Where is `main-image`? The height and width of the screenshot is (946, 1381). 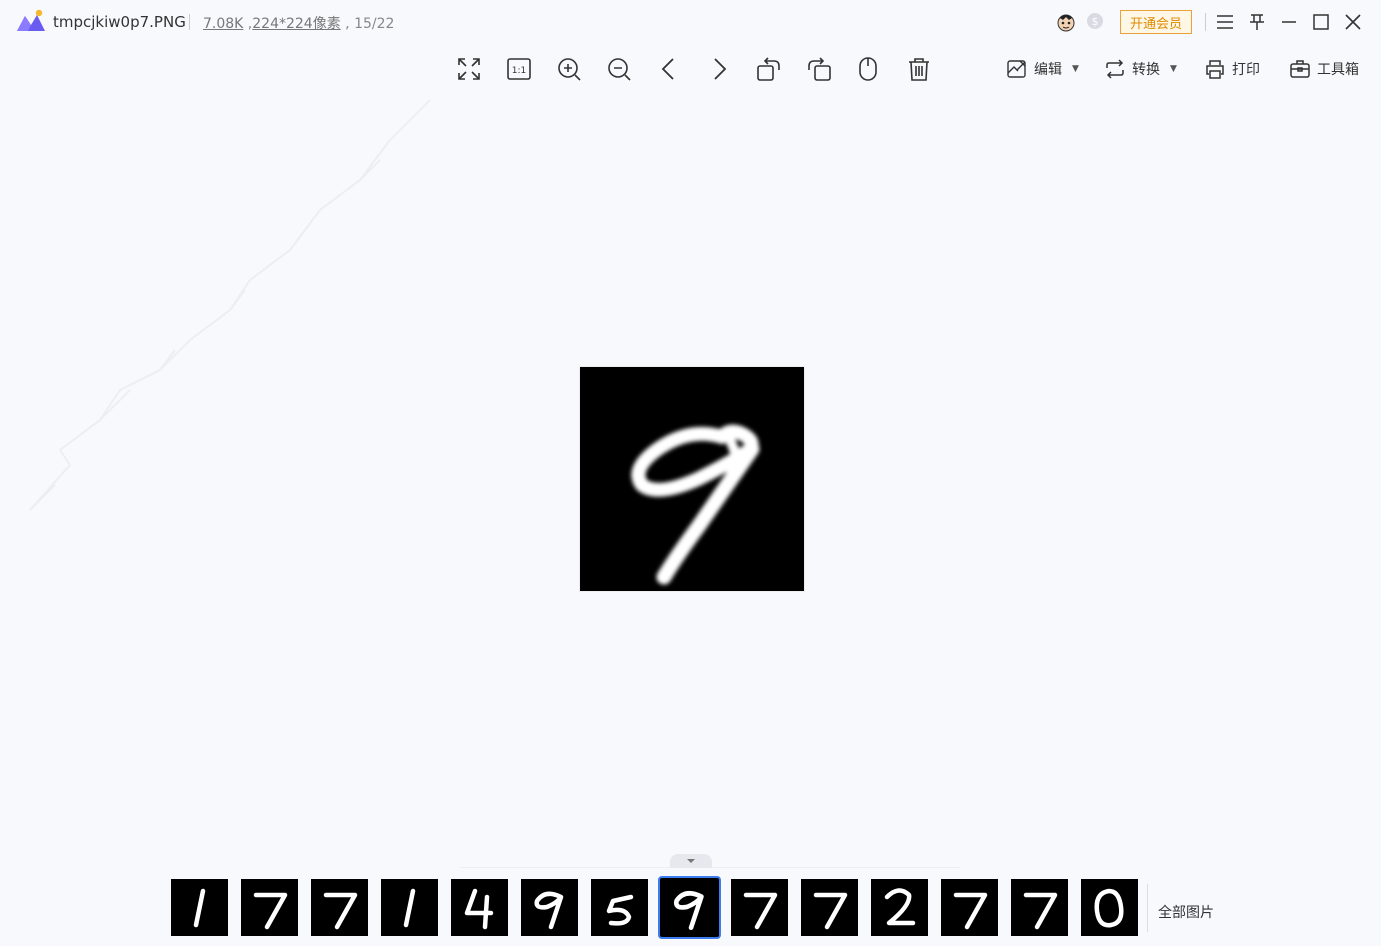
main-image is located at coordinates (692, 479).